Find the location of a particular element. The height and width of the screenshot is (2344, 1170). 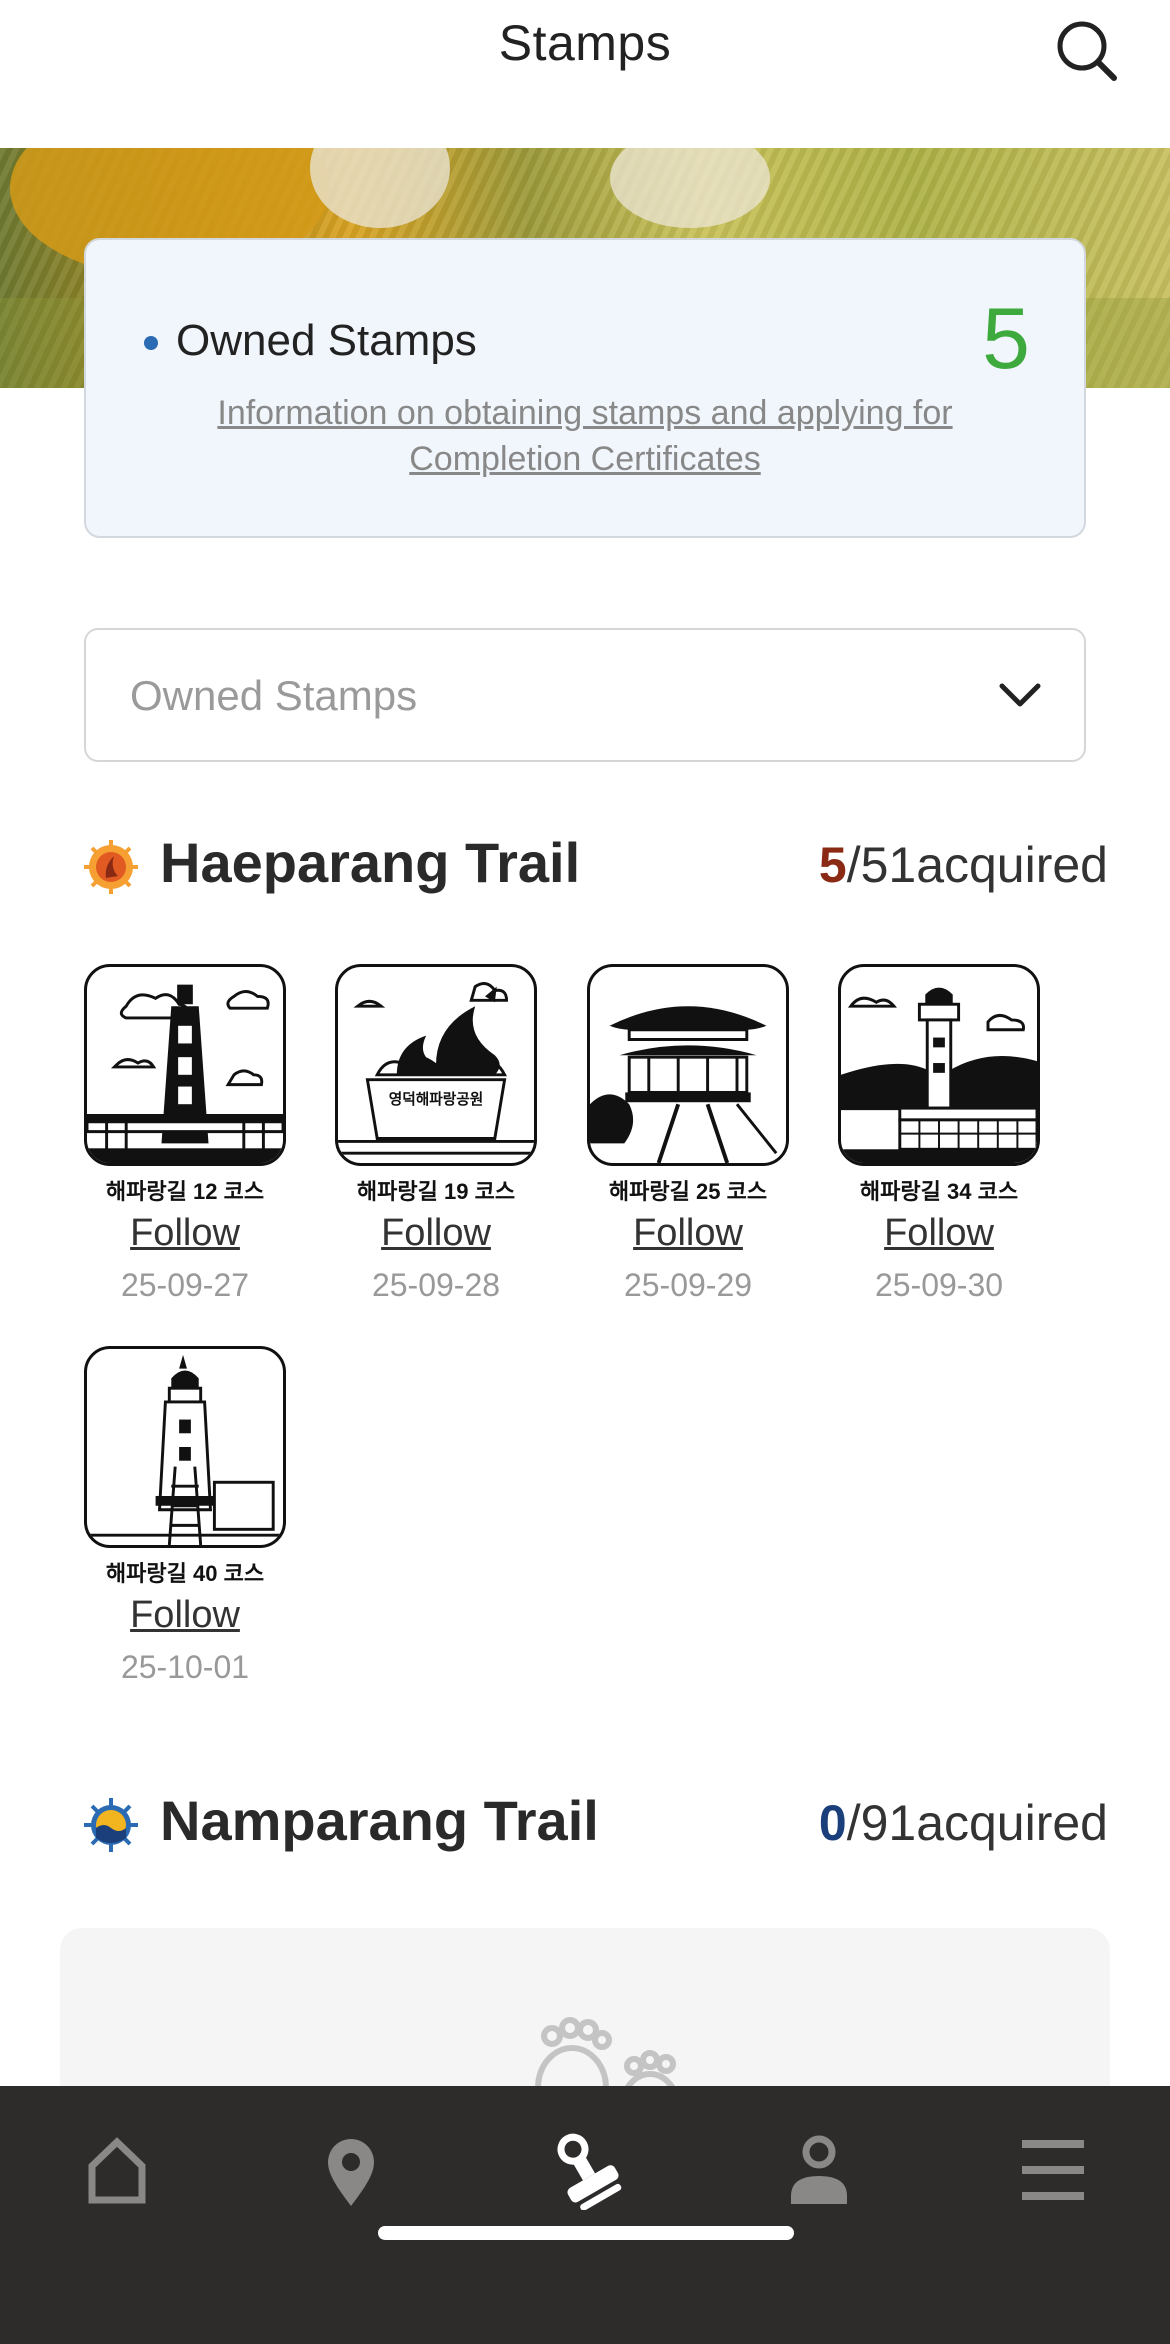

stamp-card: 영덕해파랑공원 해파랑길 19 코스 Follow 25-09-28 is located at coordinates (436, 1134).